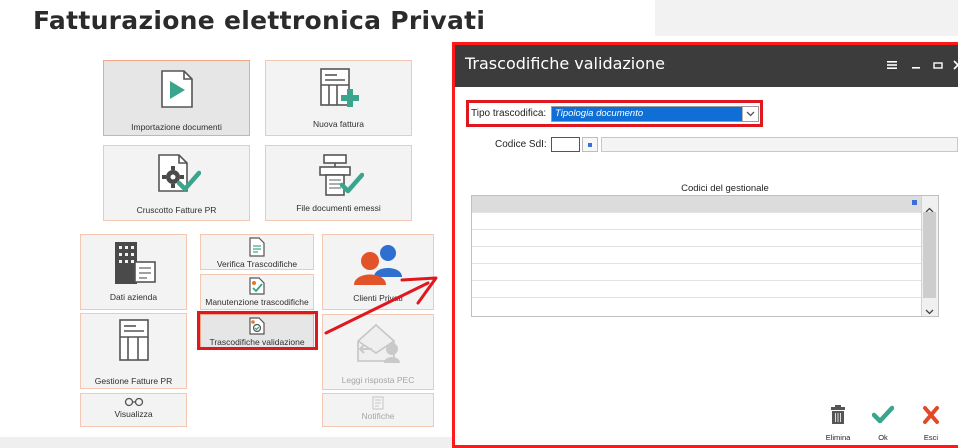 The width and height of the screenshot is (958, 448). Describe the element at coordinates (134, 263) in the screenshot. I see `building-icon` at that location.